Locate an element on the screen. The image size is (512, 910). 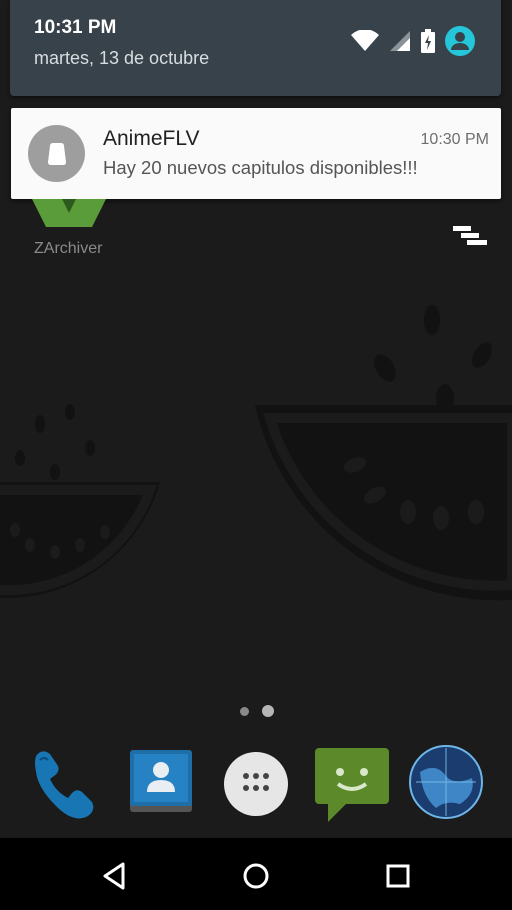
account-icon is located at coordinates (460, 41).